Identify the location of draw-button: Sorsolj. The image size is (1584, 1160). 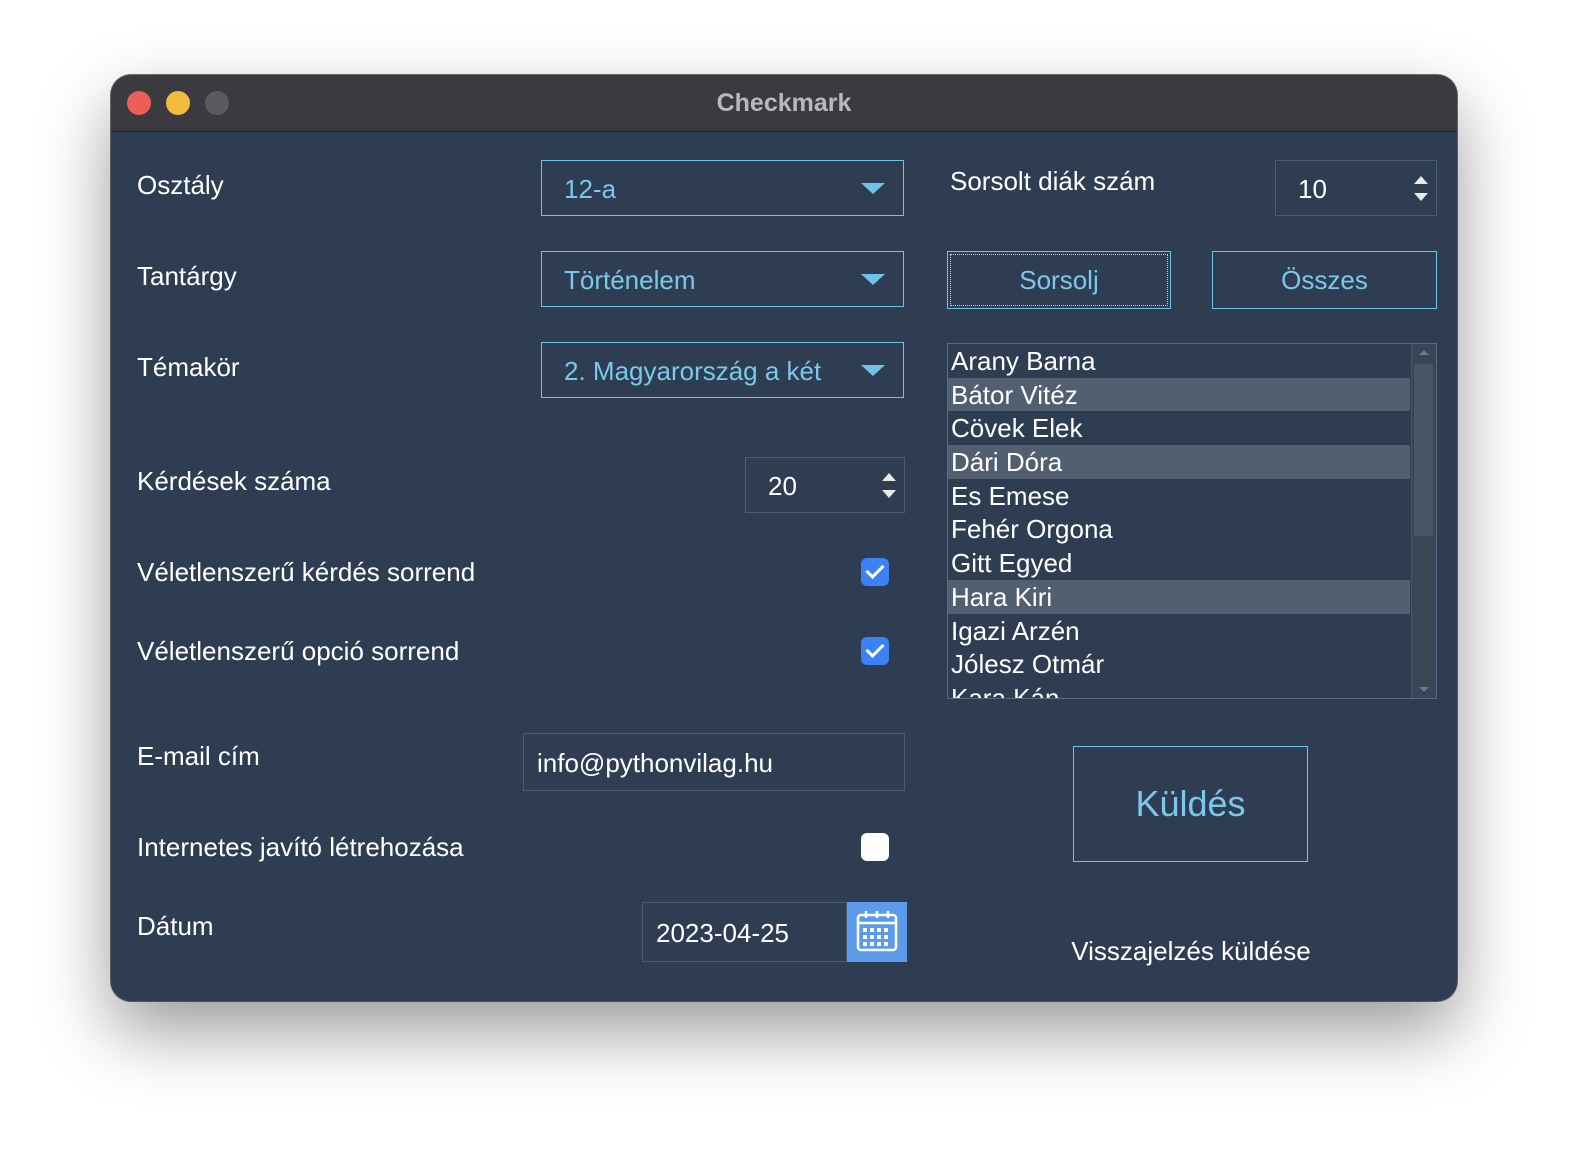
(1059, 280).